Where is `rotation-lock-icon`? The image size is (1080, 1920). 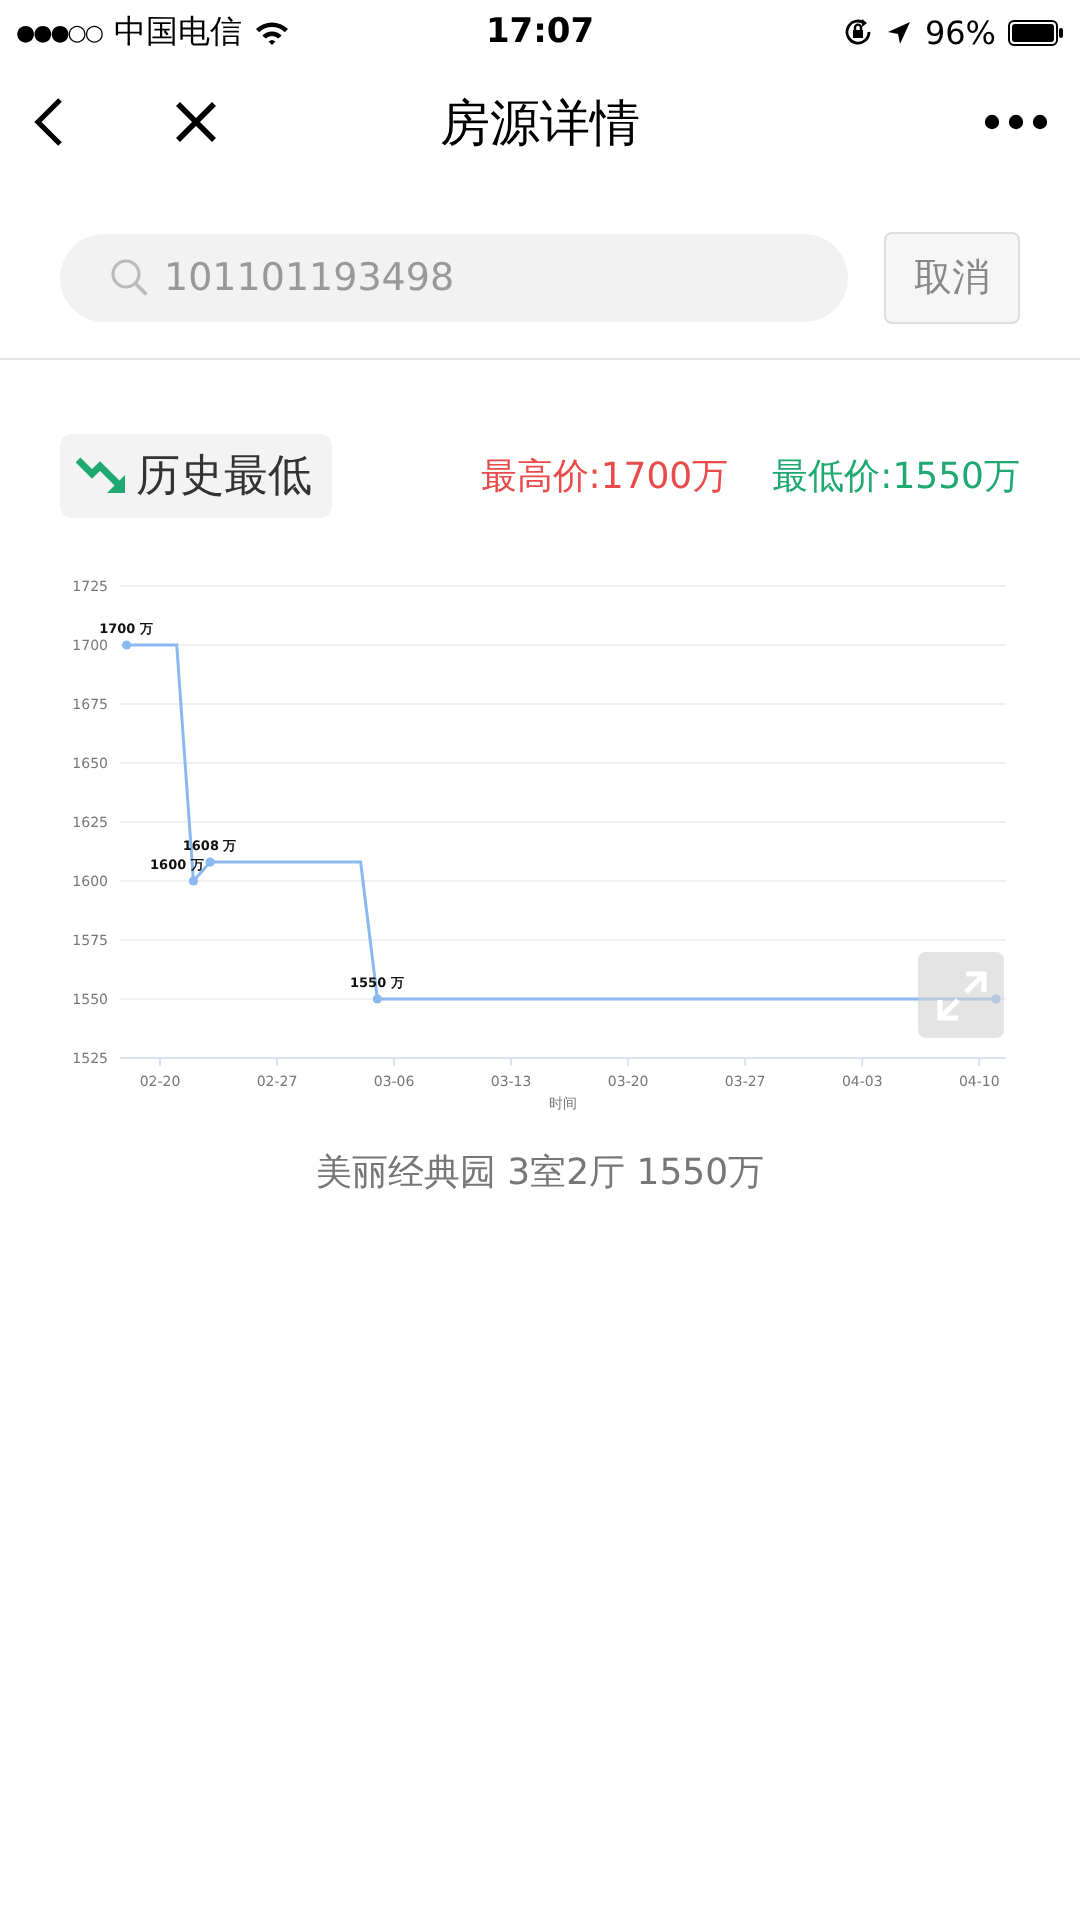 rotation-lock-icon is located at coordinates (858, 32).